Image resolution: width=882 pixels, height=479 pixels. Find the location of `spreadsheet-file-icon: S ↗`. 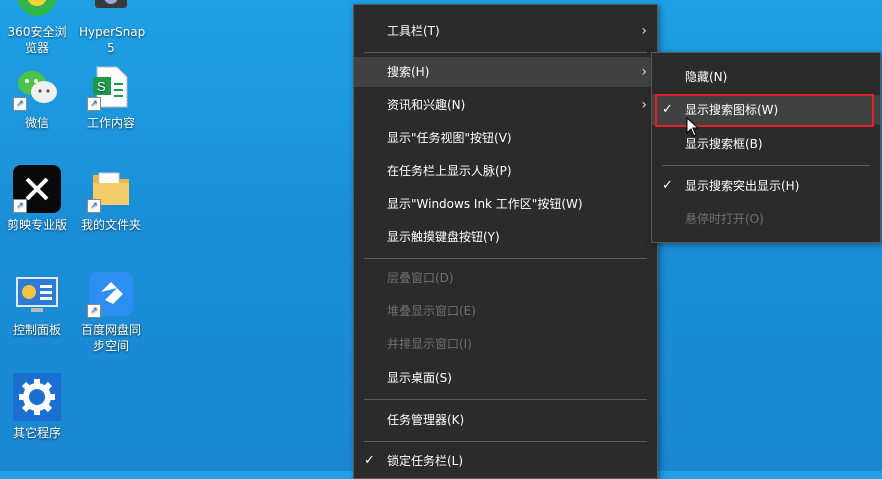

spreadsheet-file-icon: S ↗ is located at coordinates (111, 87).